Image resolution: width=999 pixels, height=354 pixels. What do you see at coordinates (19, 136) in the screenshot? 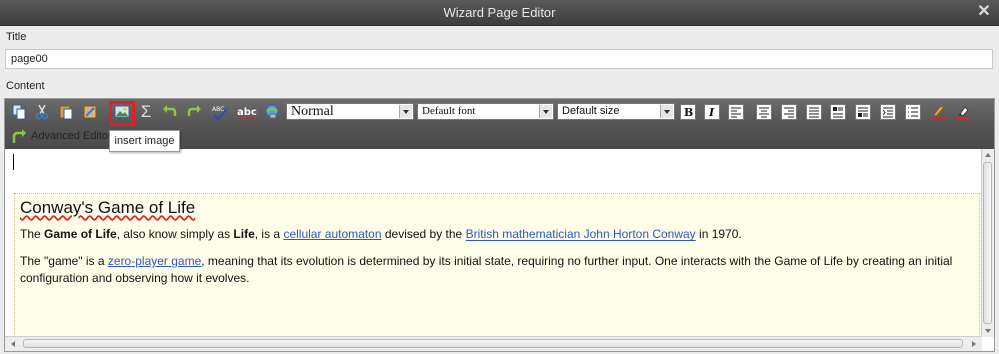
I see `advanced-editor-arrow-icon` at bounding box center [19, 136].